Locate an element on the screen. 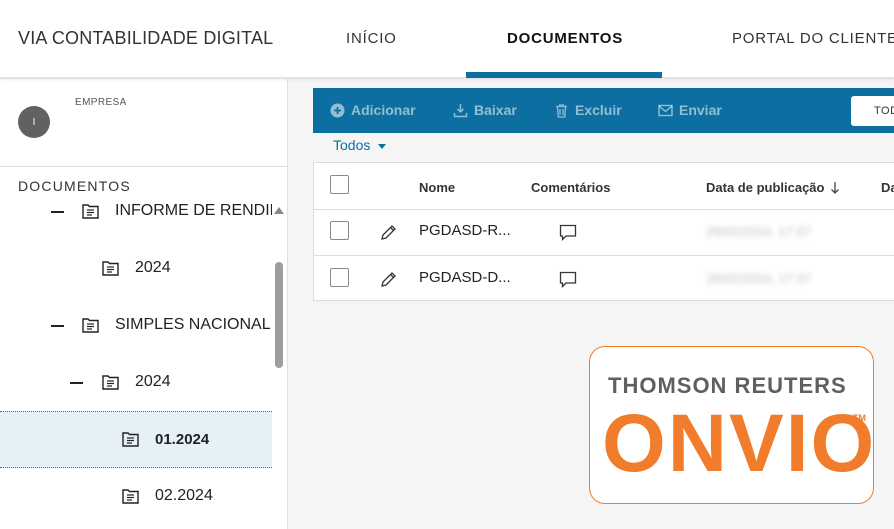  document-toolbar: Adicionar Baixar Excluir Enviar is located at coordinates (603, 110).